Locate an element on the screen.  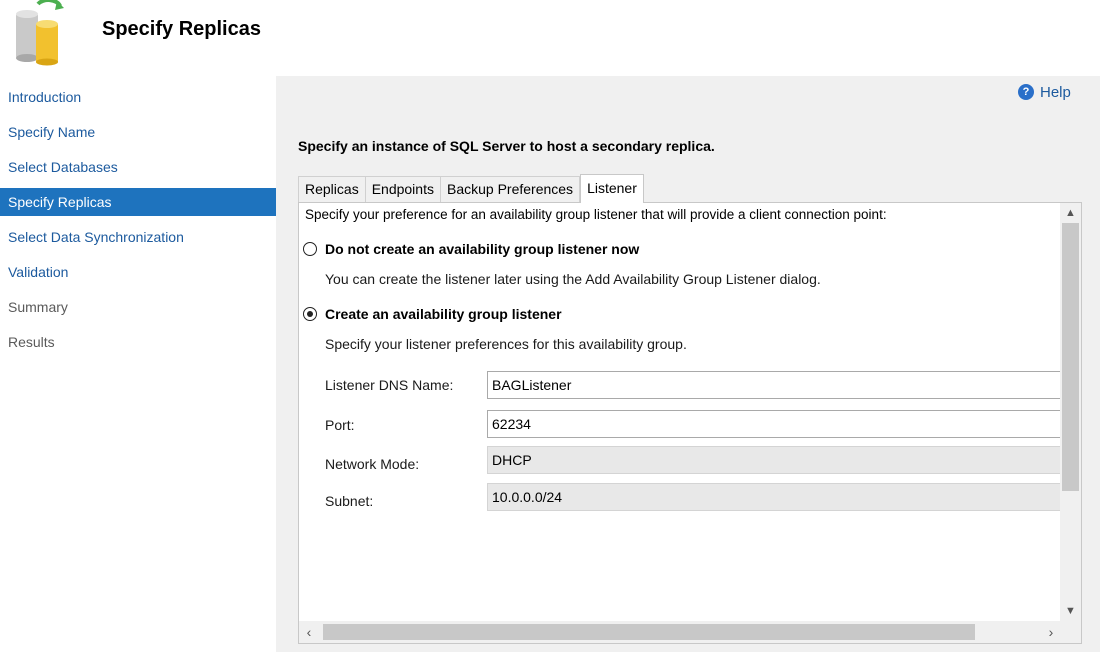
database-replica-icon is located at coordinates (40, 33).